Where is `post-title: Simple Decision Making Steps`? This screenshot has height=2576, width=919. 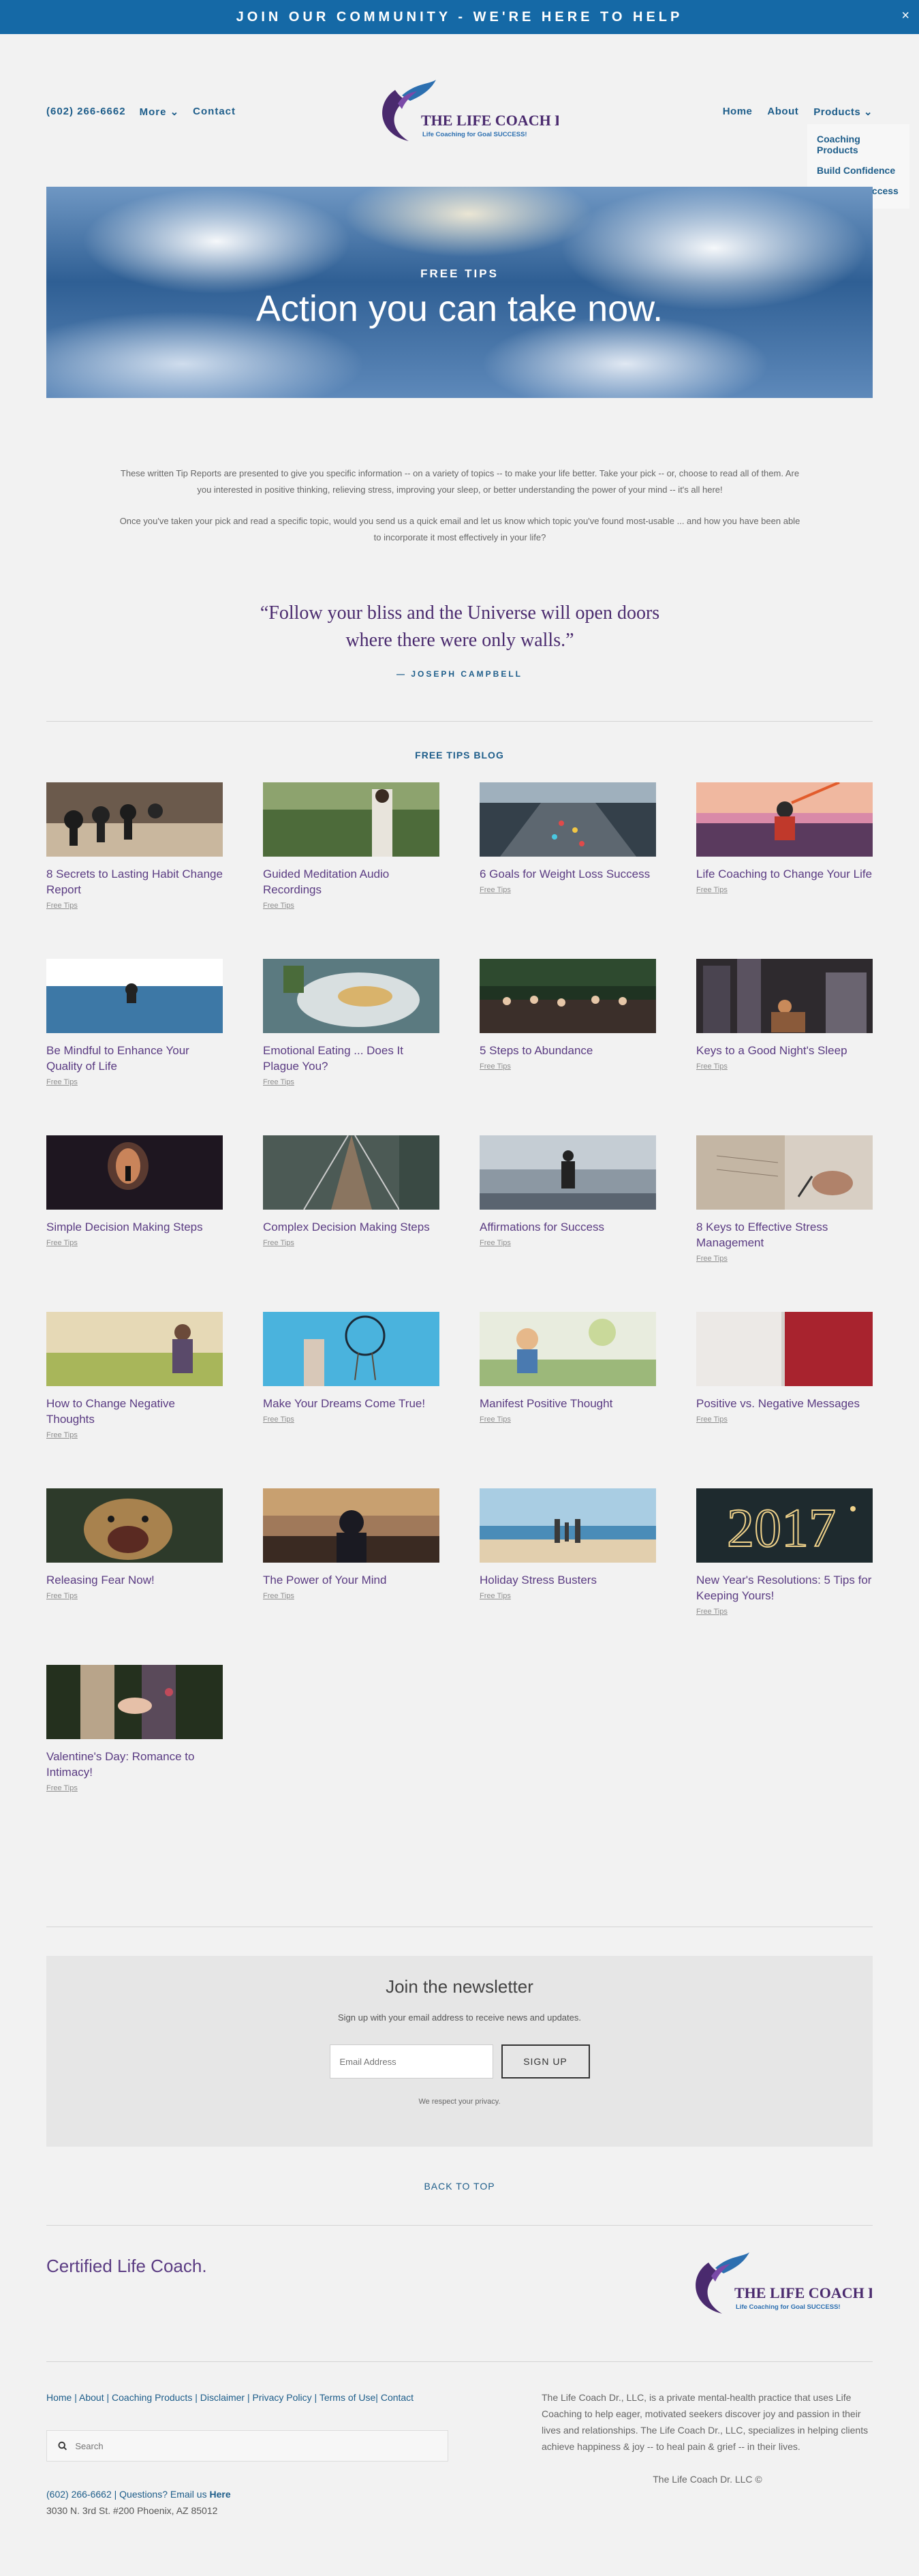 post-title: Simple Decision Making Steps is located at coordinates (134, 1227).